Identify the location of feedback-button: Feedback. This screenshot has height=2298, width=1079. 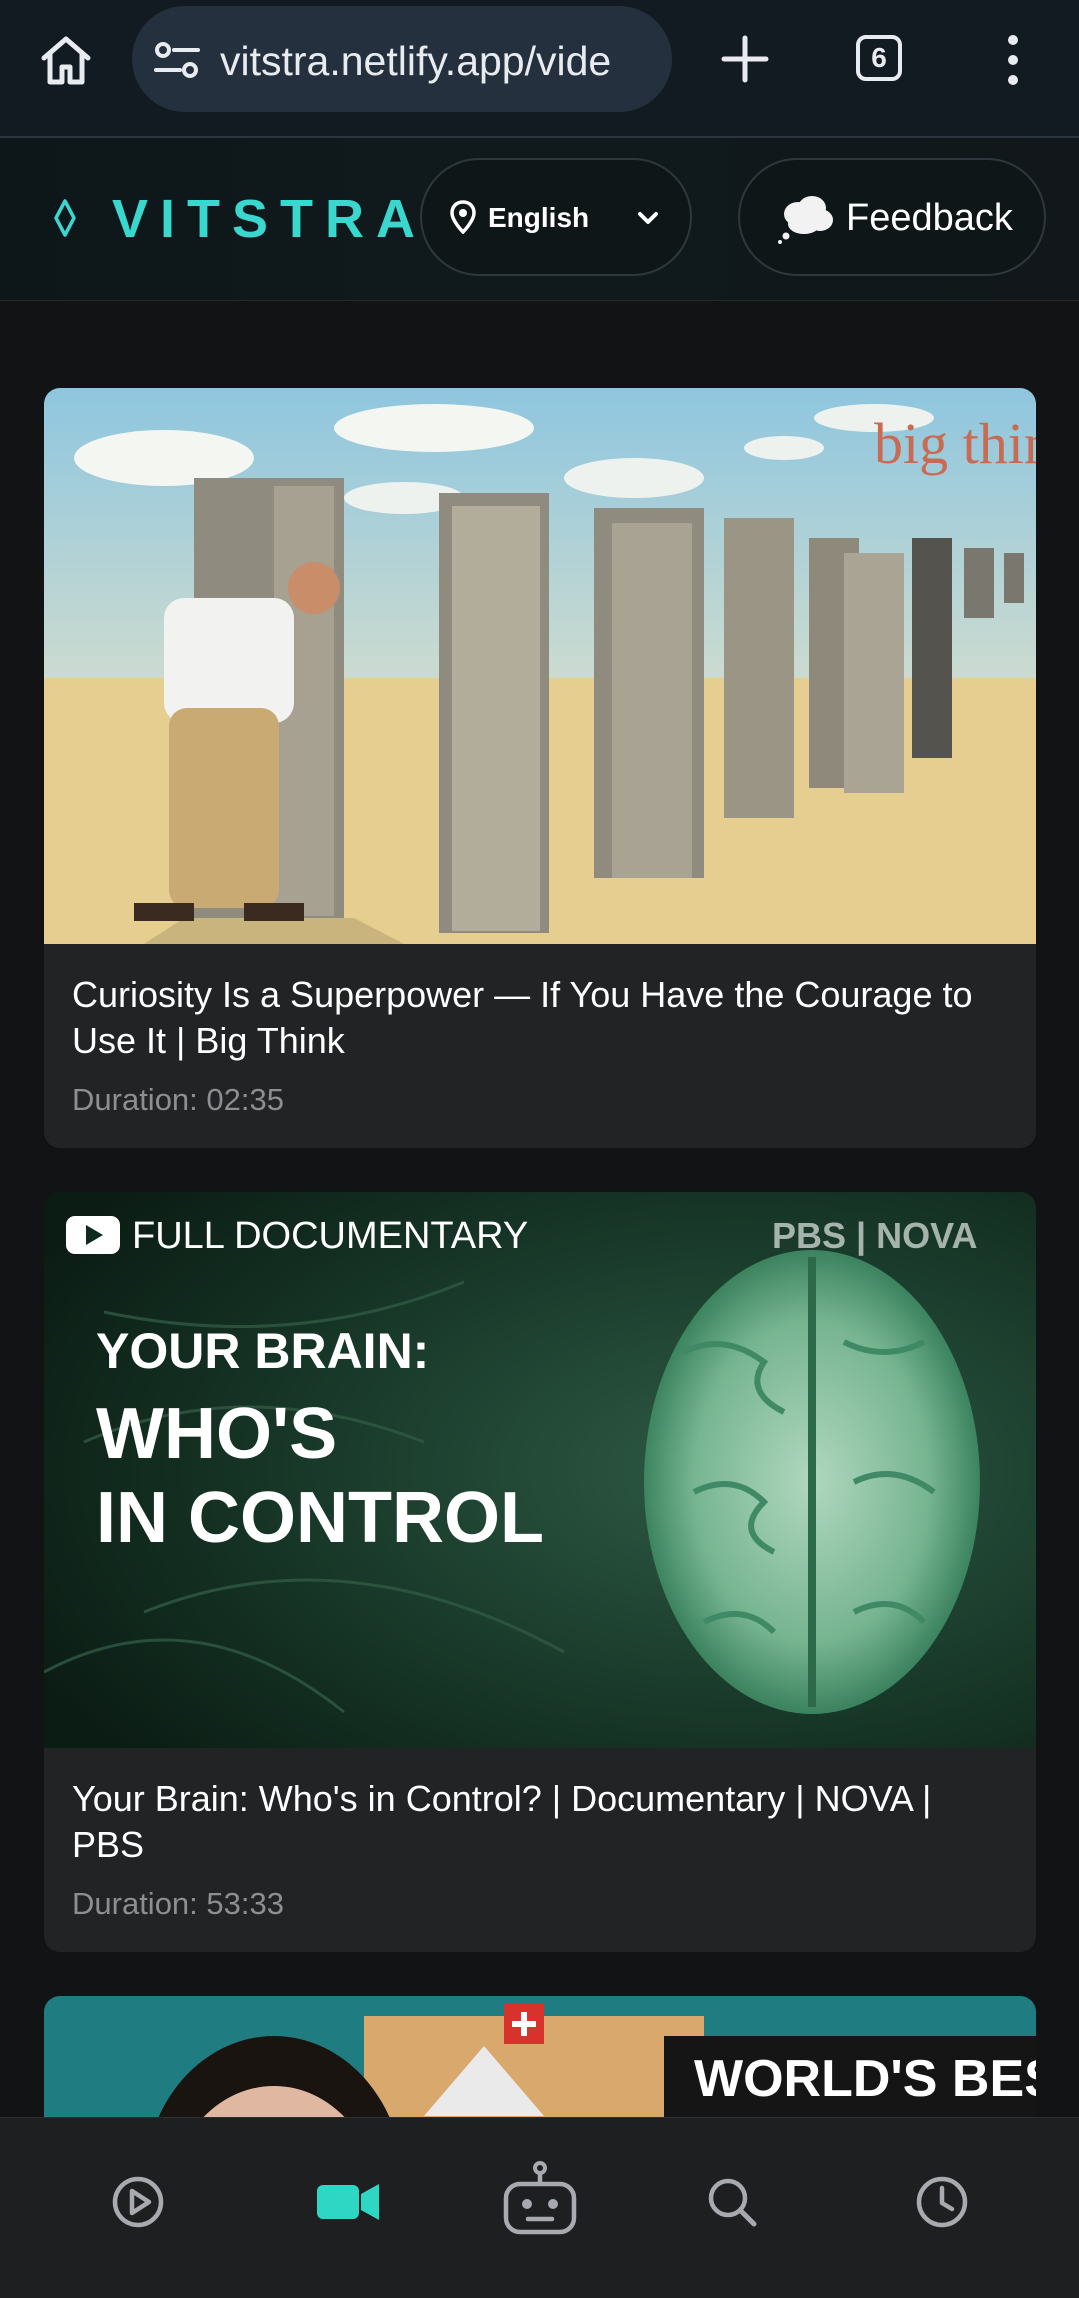
(892, 217).